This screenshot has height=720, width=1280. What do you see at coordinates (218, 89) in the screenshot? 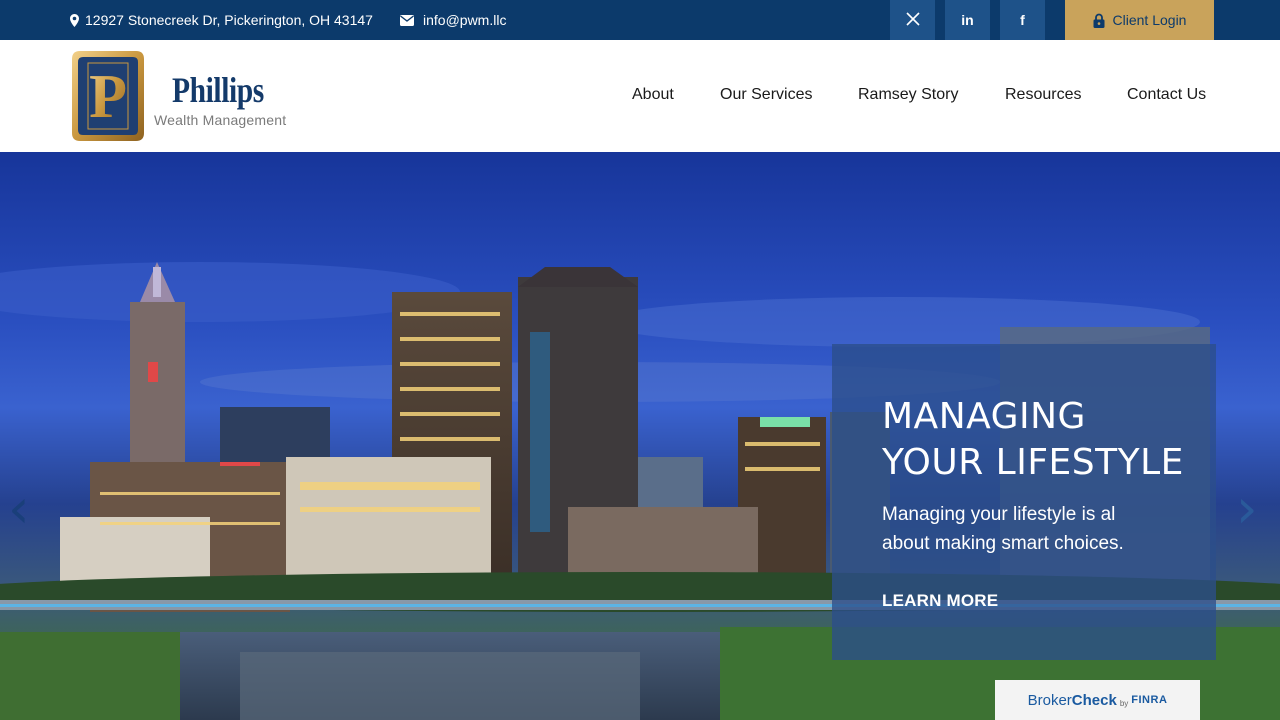
I see `logo-name: Phillips` at bounding box center [218, 89].